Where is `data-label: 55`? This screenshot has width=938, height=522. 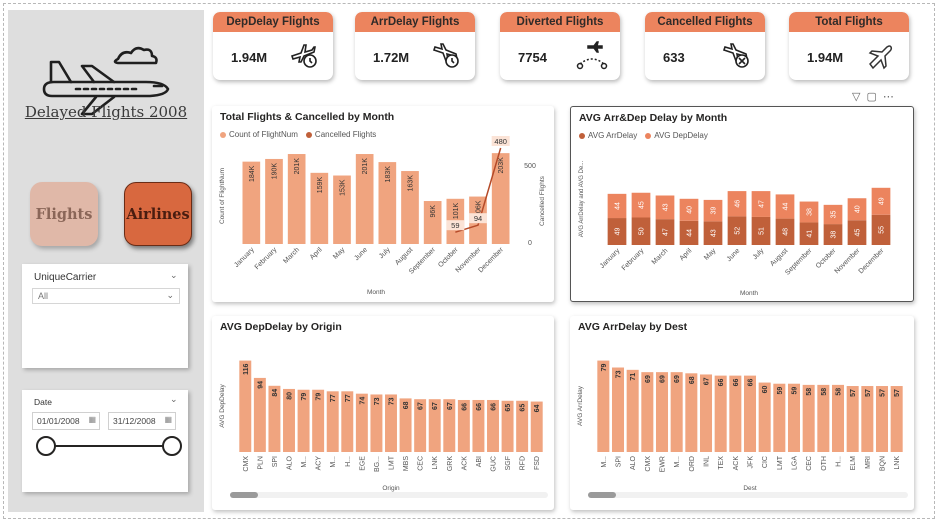
data-label: 55 is located at coordinates (882, 230).